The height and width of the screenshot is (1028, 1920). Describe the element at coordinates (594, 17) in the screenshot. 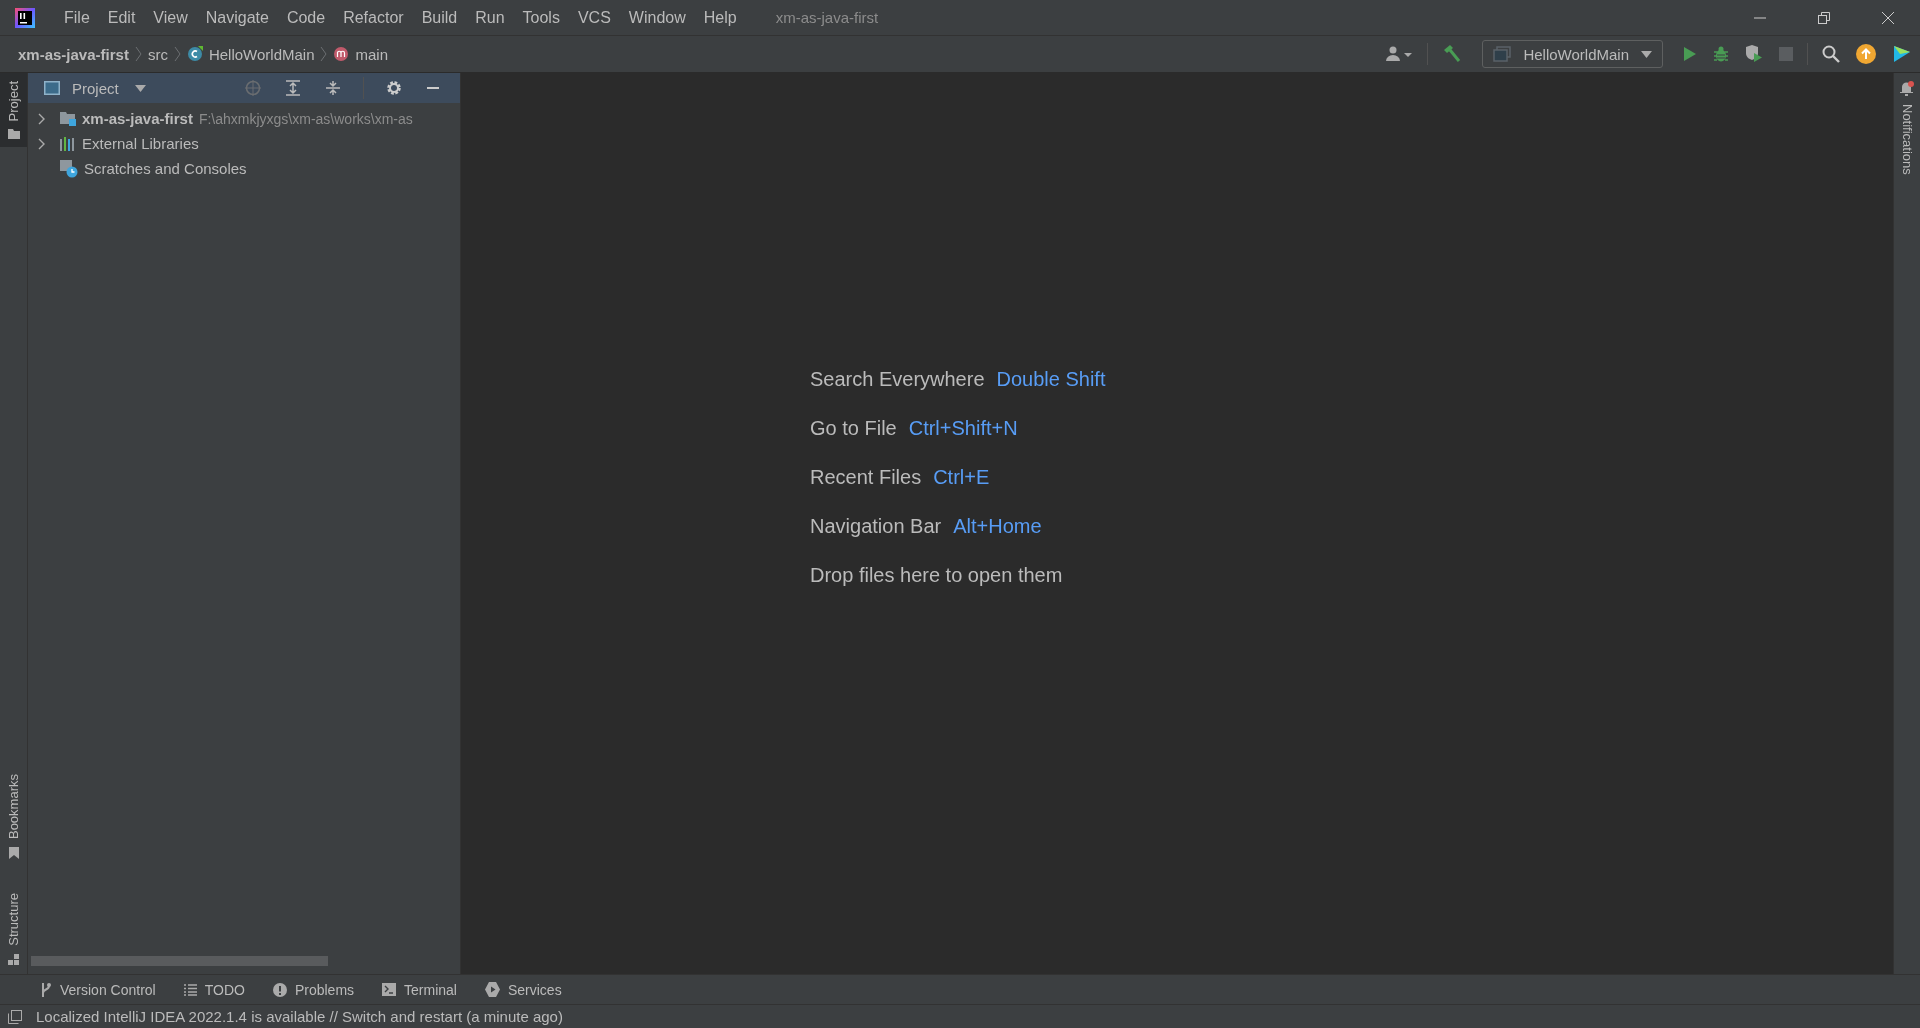

I see `menu-item: VCS` at that location.